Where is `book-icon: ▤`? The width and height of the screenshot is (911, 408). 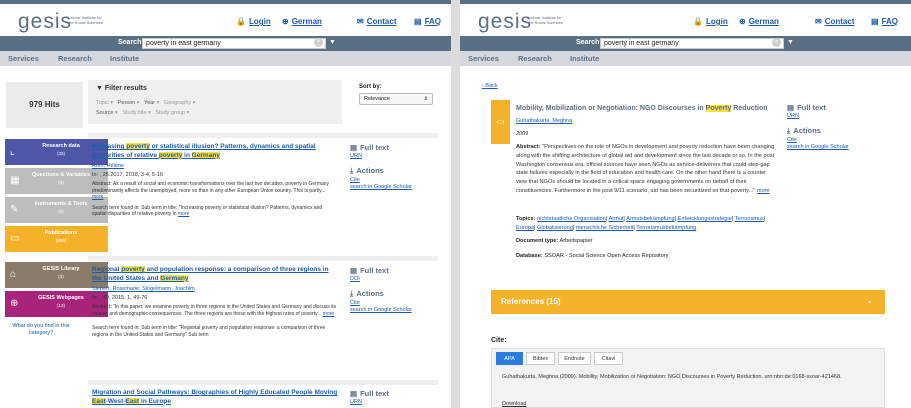
book-icon: ▤ is located at coordinates (418, 21).